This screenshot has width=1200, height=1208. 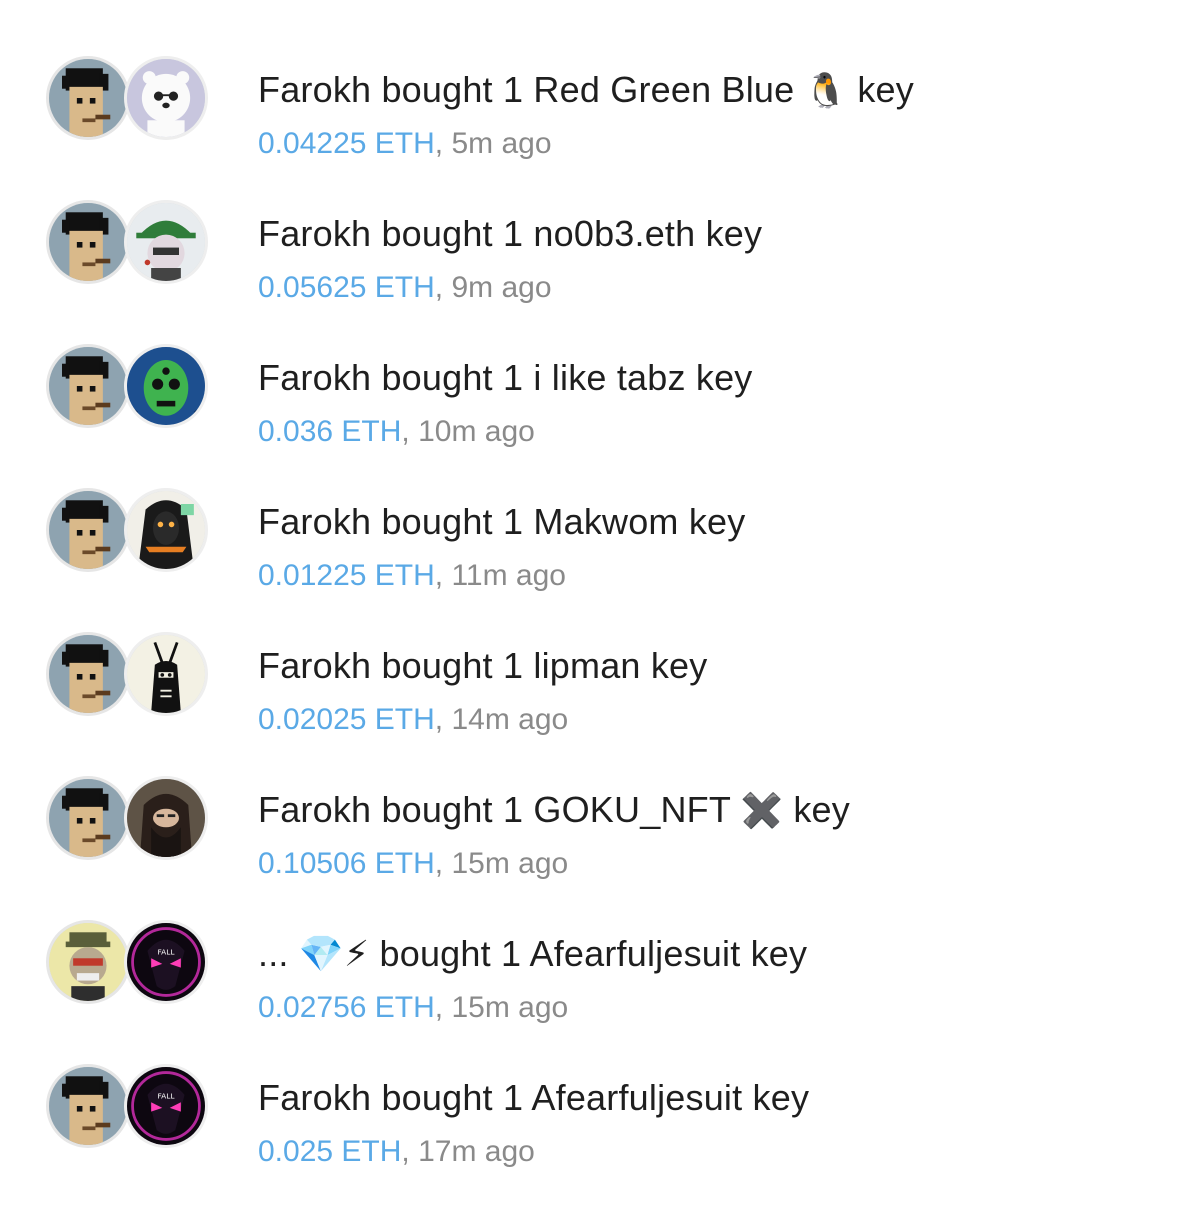 What do you see at coordinates (631, 809) in the screenshot?
I see `subject-name: GOKU_NFT` at bounding box center [631, 809].